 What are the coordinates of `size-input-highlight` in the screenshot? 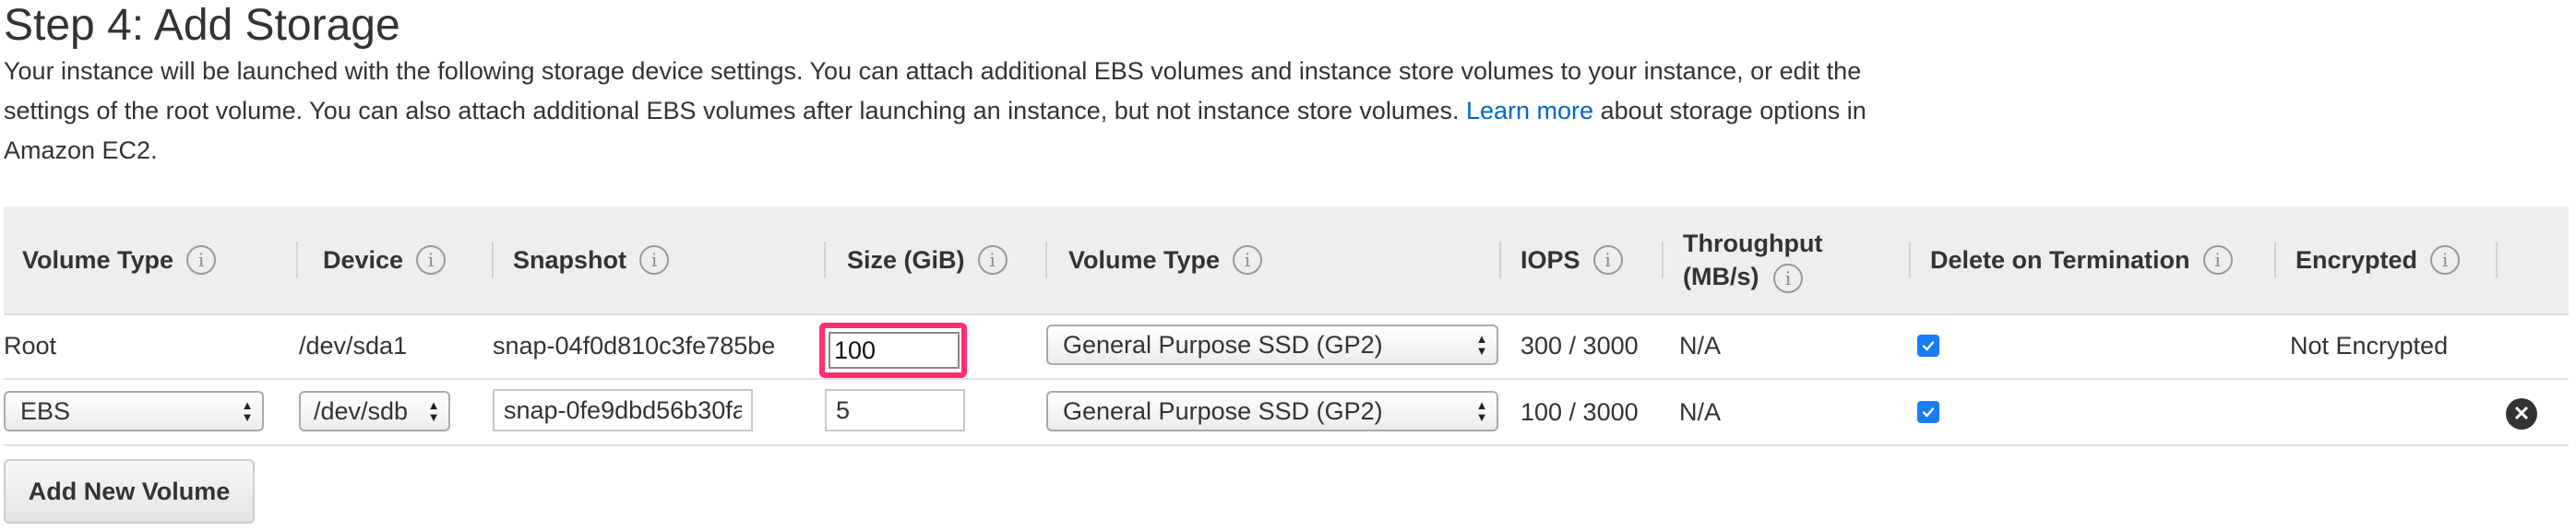 It's located at (893, 350).